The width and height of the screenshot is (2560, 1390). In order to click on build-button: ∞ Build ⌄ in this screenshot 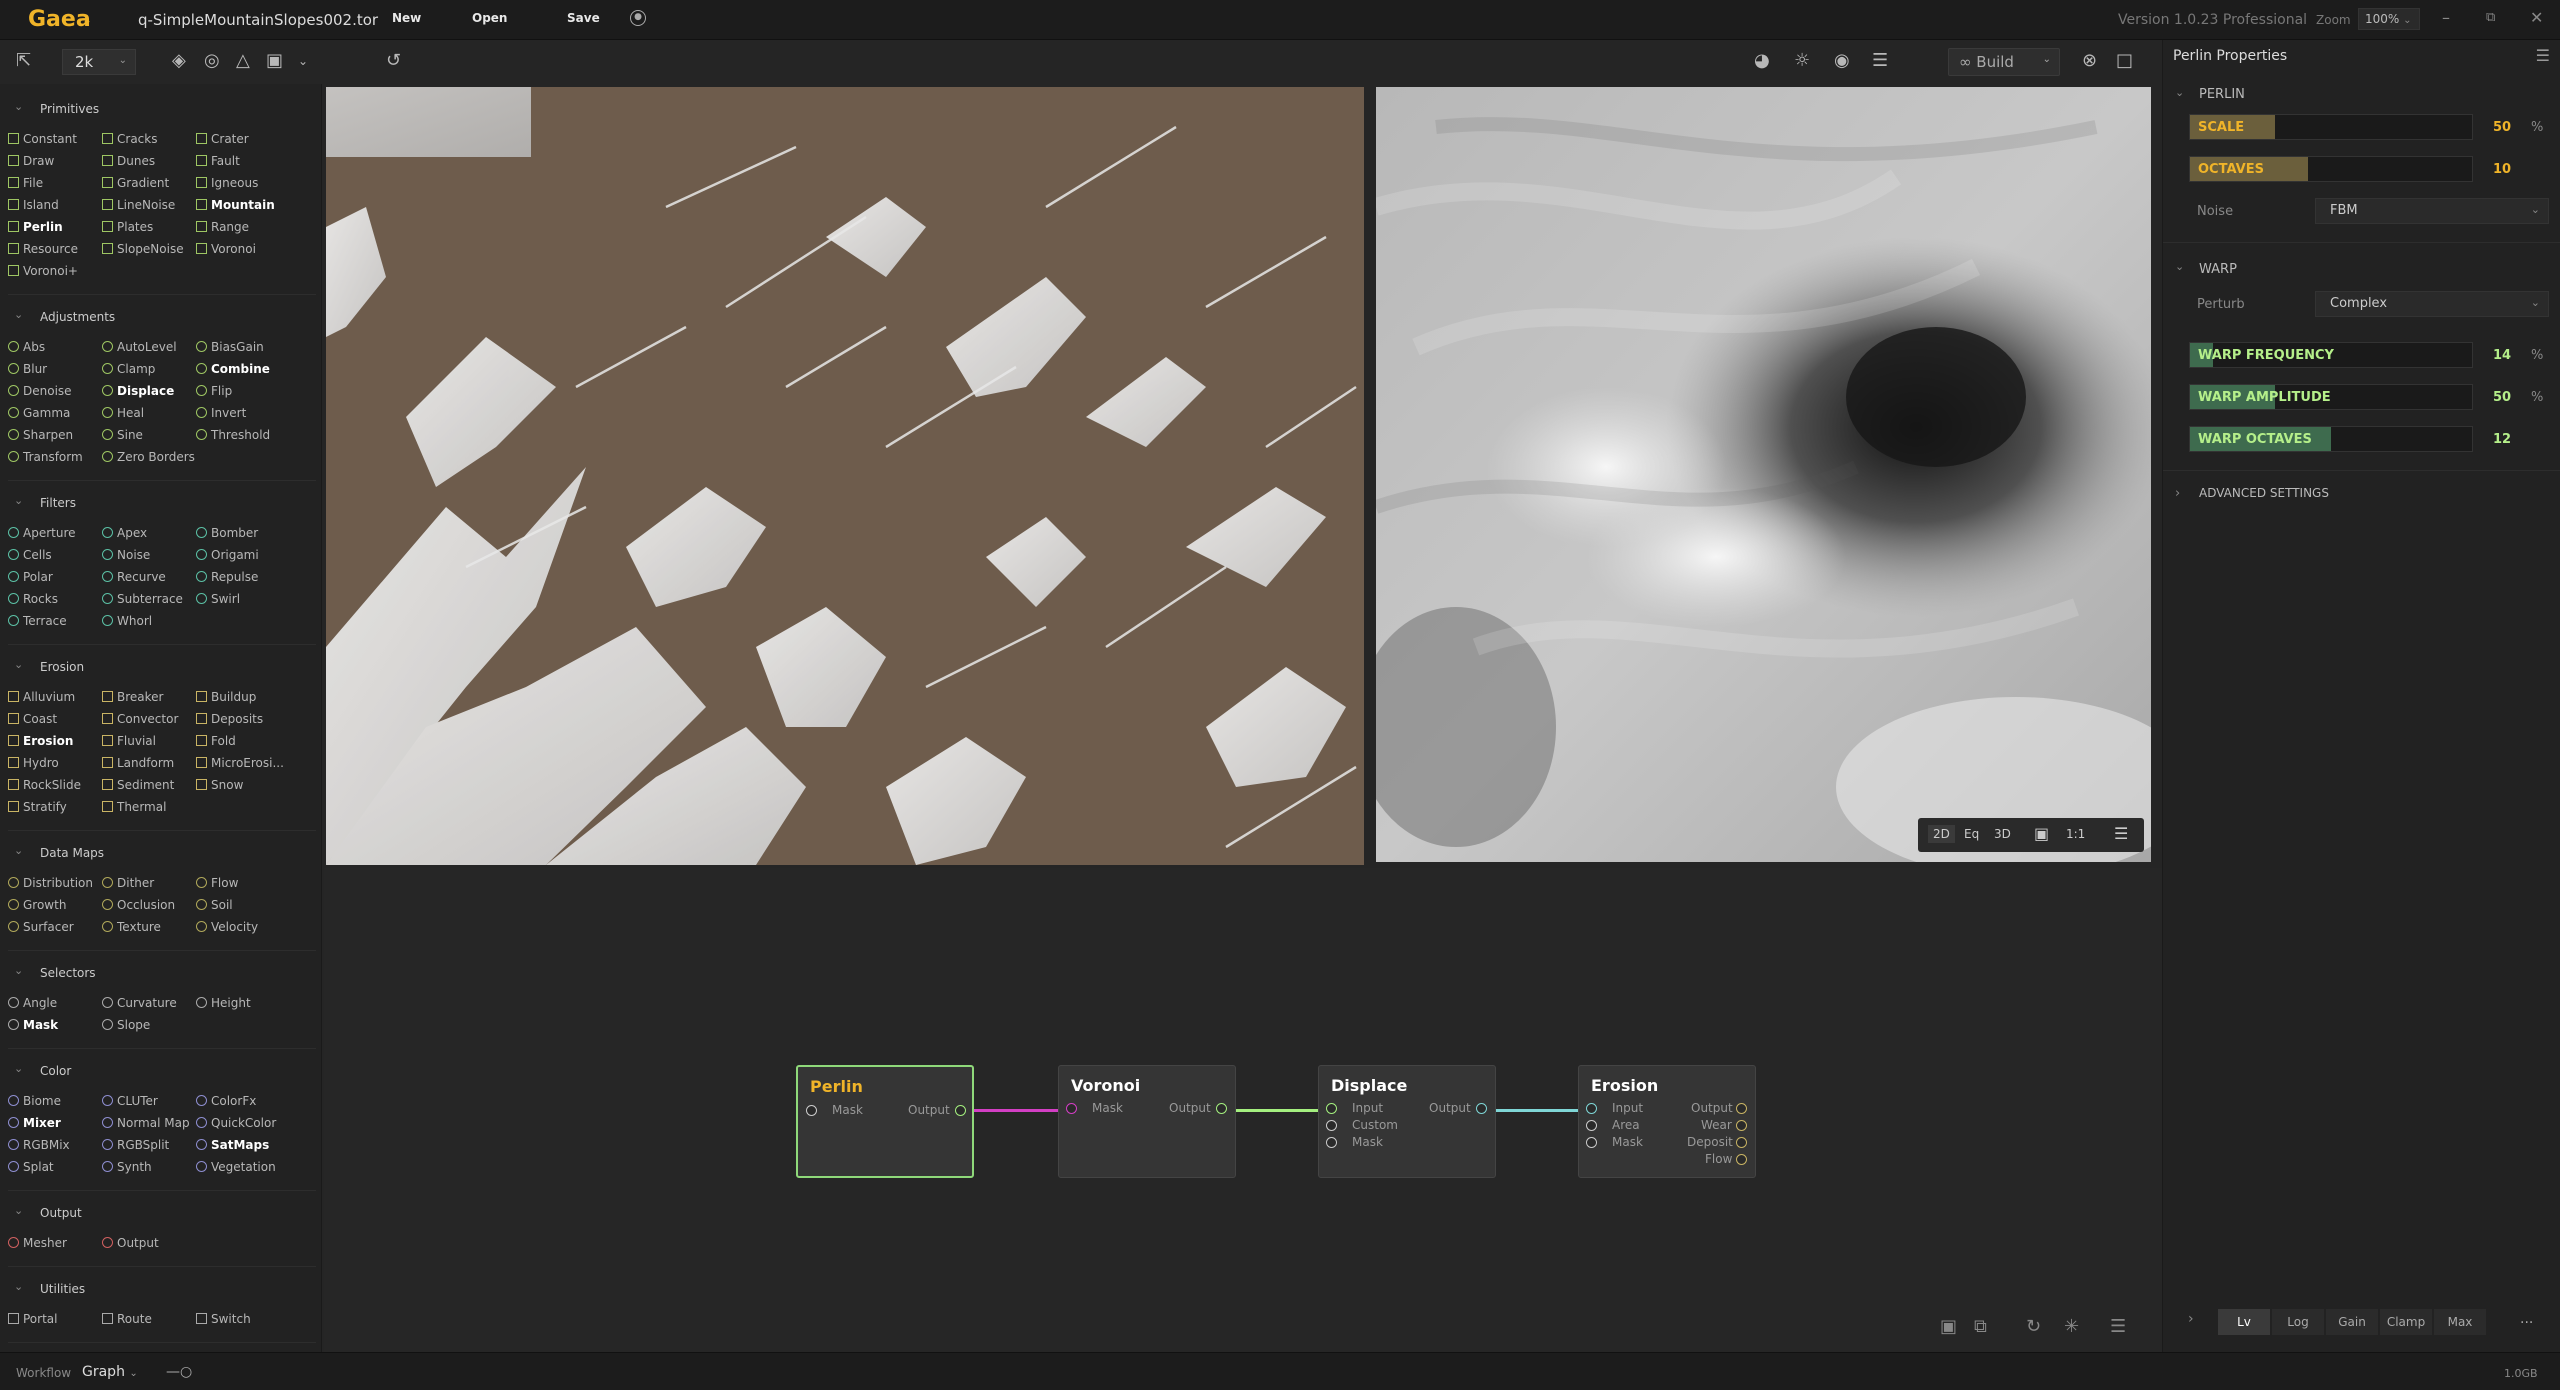, I will do `click(2004, 62)`.